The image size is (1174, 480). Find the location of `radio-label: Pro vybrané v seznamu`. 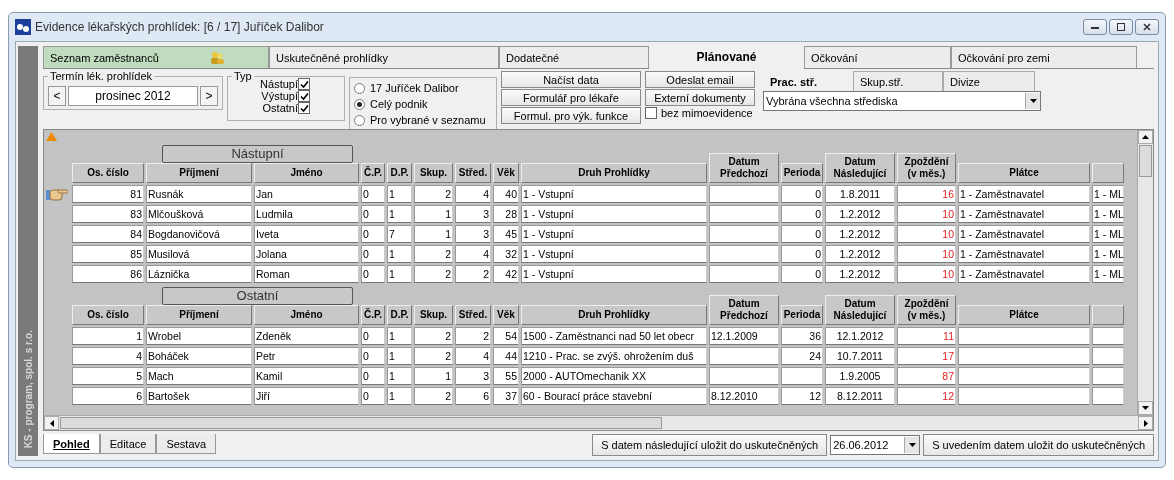

radio-label: Pro vybrané v seznamu is located at coordinates (428, 120).